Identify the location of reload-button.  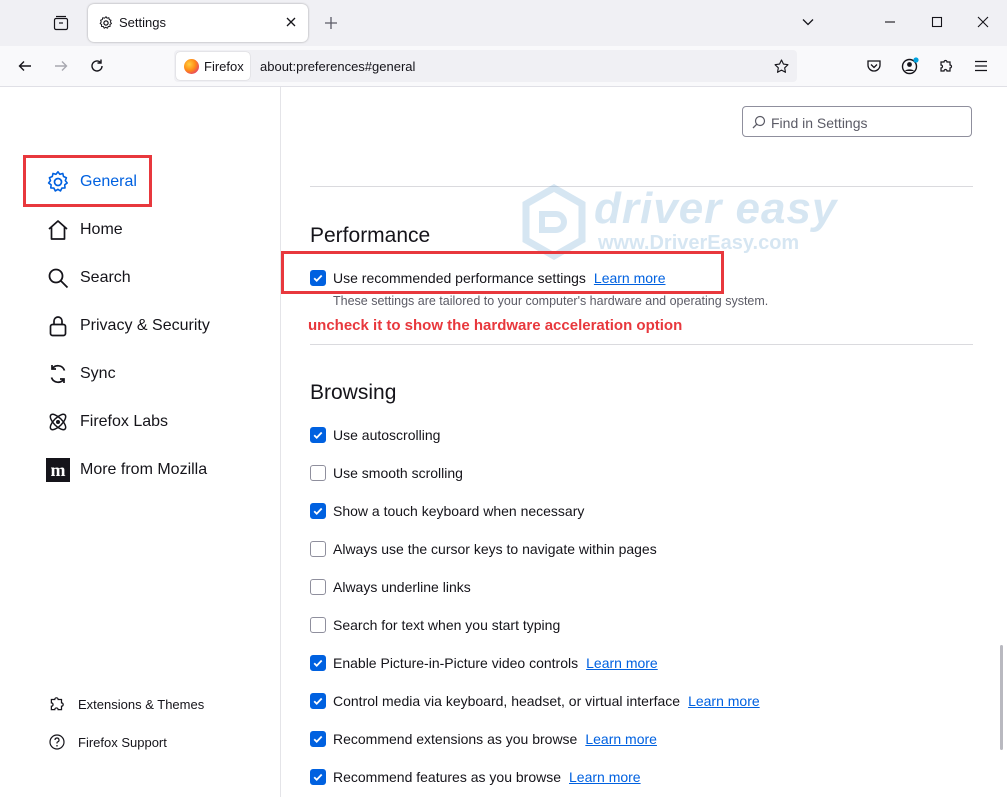
(97, 66).